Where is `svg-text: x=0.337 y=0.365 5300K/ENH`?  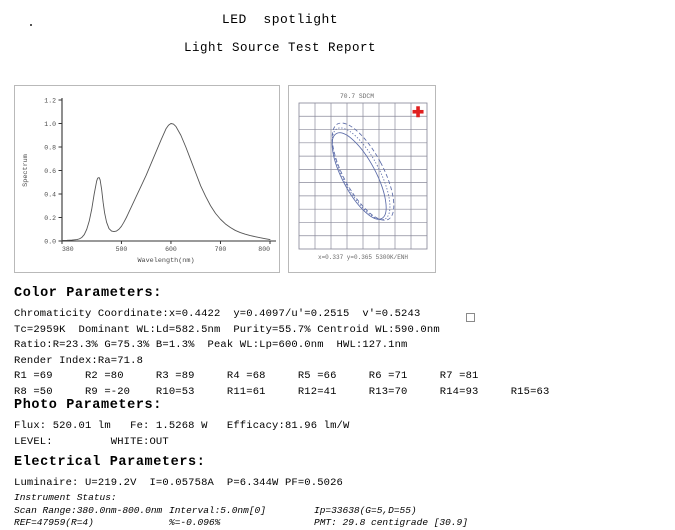 svg-text: x=0.337 y=0.365 5300K/ENH is located at coordinates (363, 257).